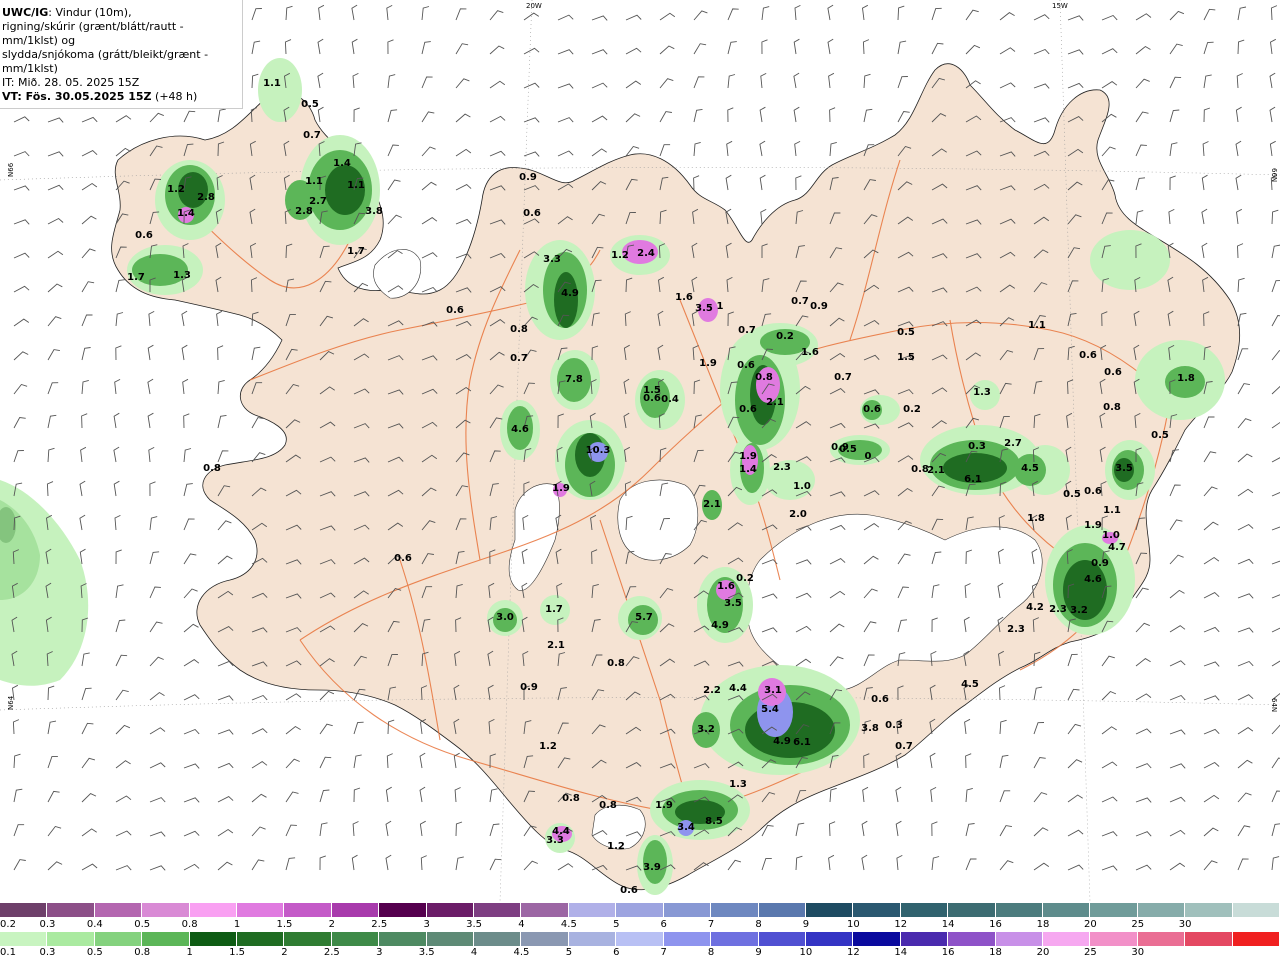 Image resolution: width=1280 pixels, height=960 pixels. Describe the element at coordinates (670, 399) in the screenshot. I see `precip-value-label: 0.4` at that location.